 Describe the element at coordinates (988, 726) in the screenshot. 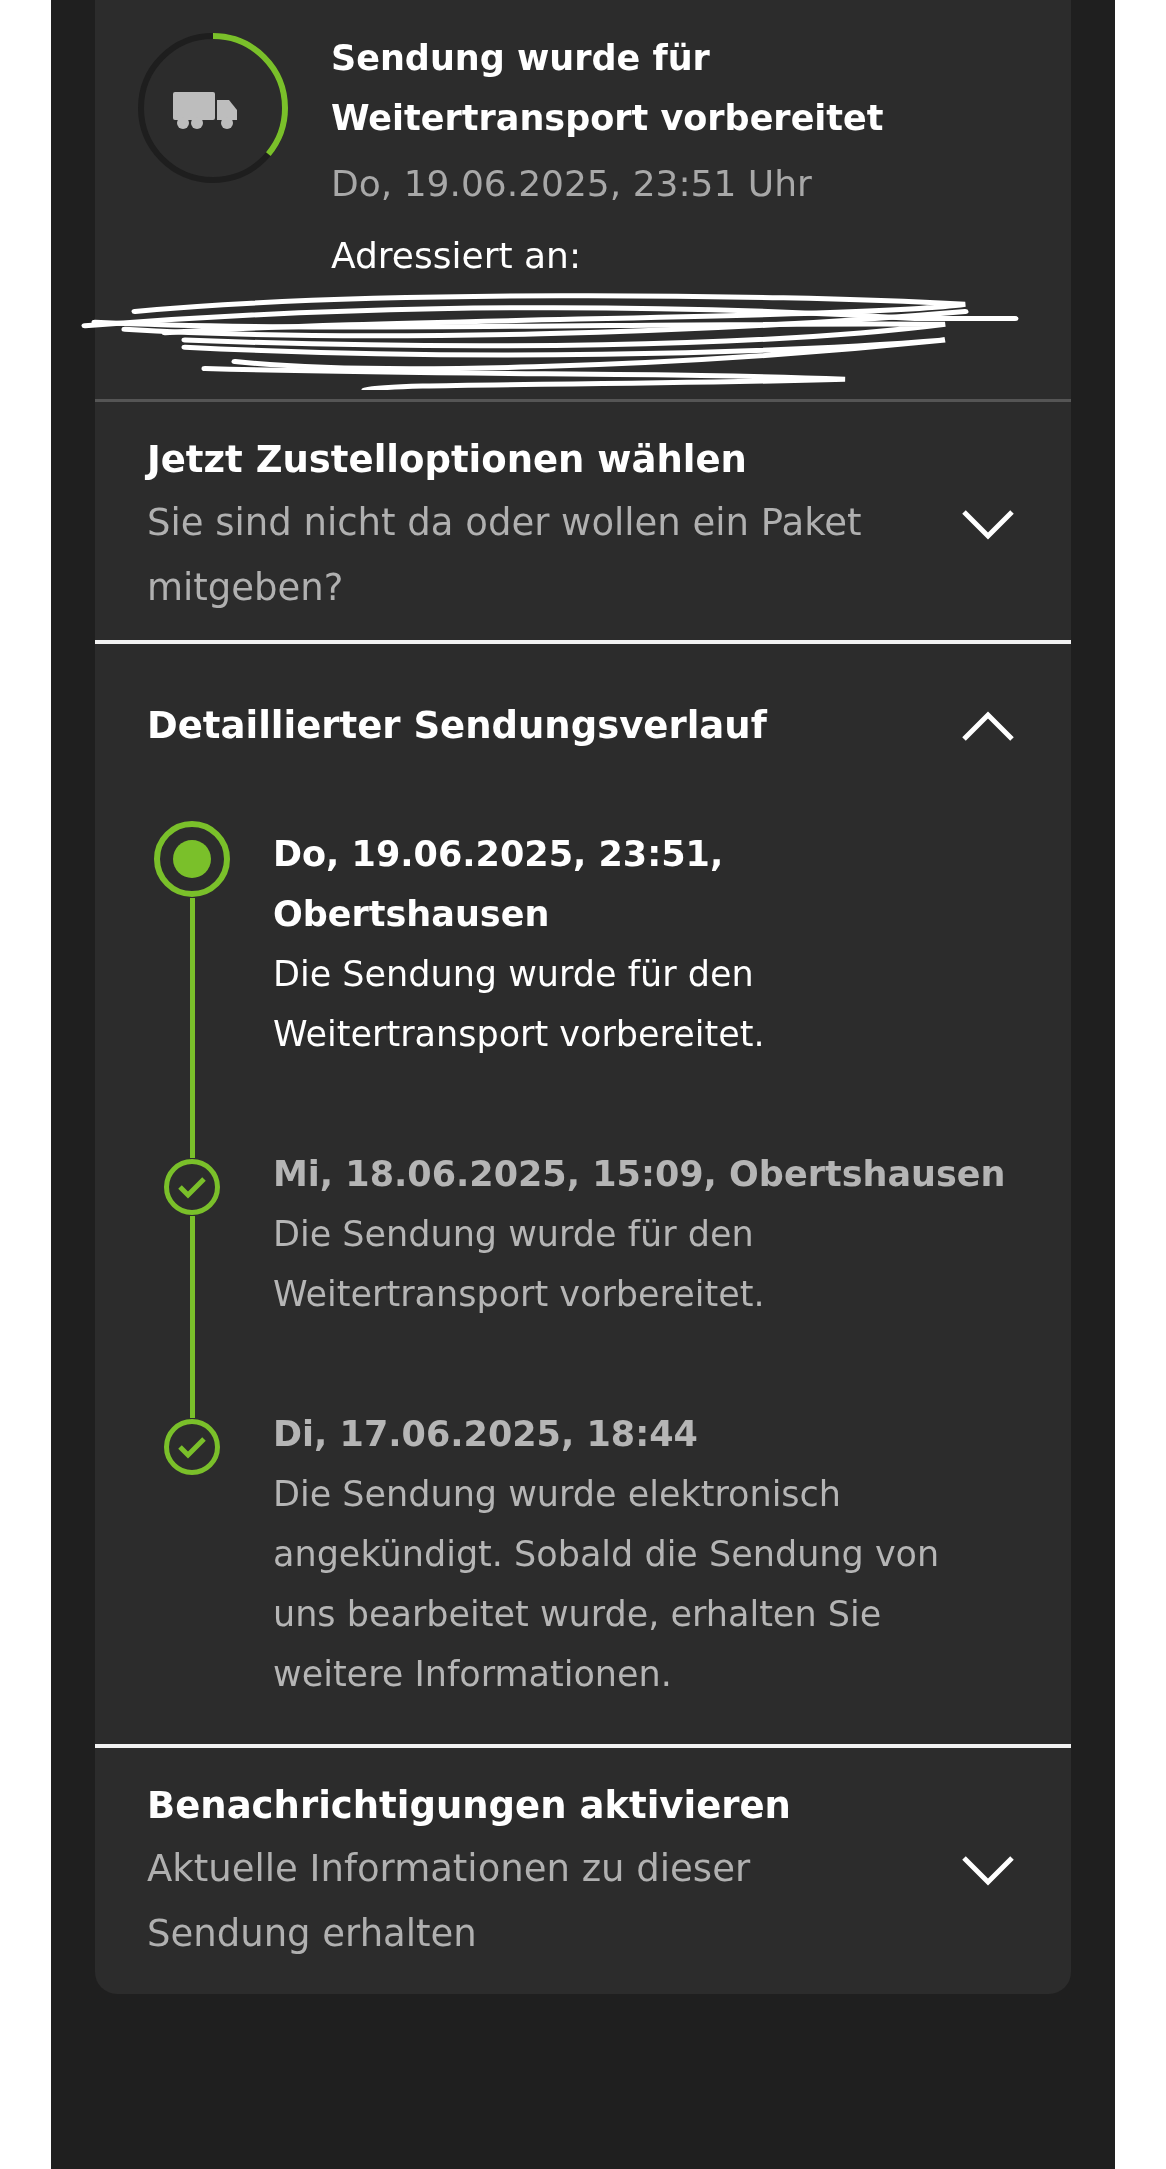

I see `chevron-up-icon` at that location.